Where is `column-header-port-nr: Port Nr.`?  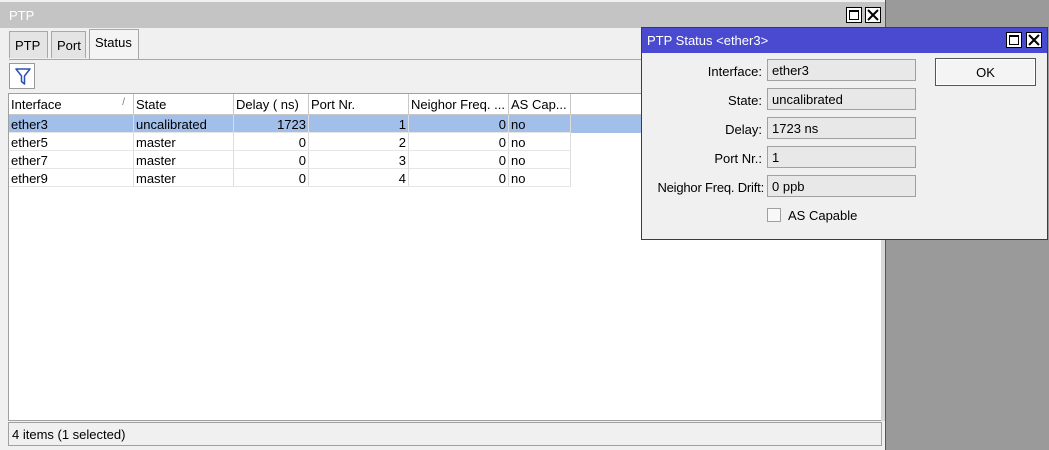
column-header-port-nr: Port Nr. is located at coordinates (359, 104).